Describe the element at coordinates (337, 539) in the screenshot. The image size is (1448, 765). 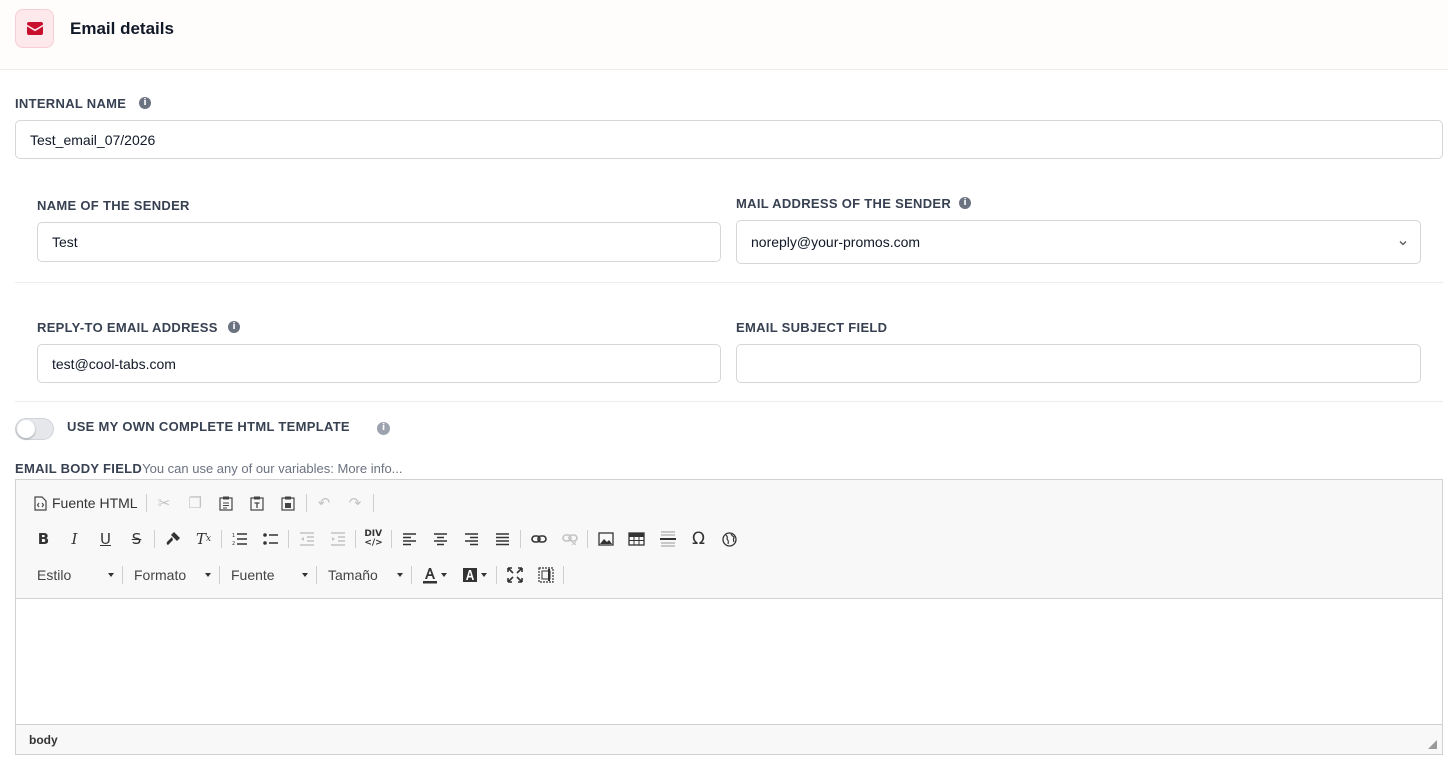
I see `indent-icon` at that location.